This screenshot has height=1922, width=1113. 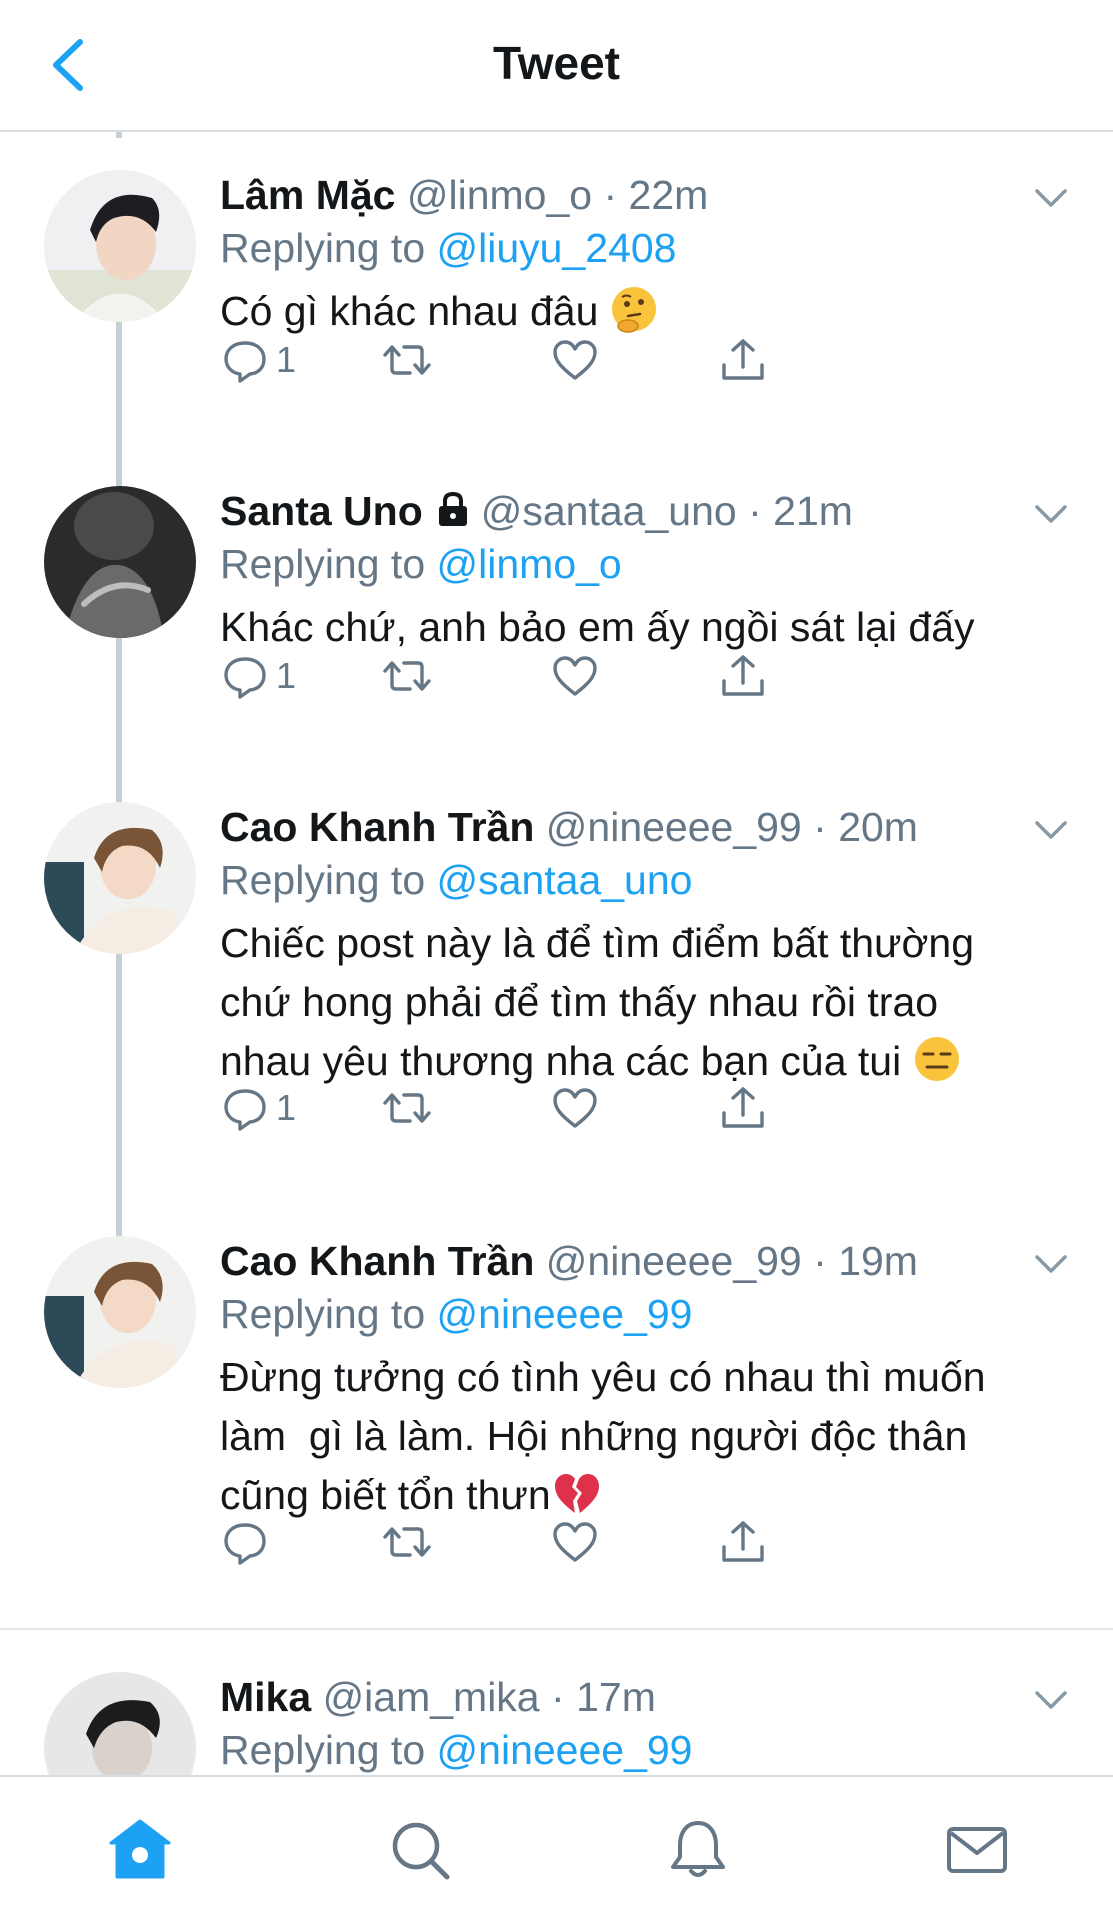 I want to click on mention-link: @santaa_uno, so click(x=565, y=880).